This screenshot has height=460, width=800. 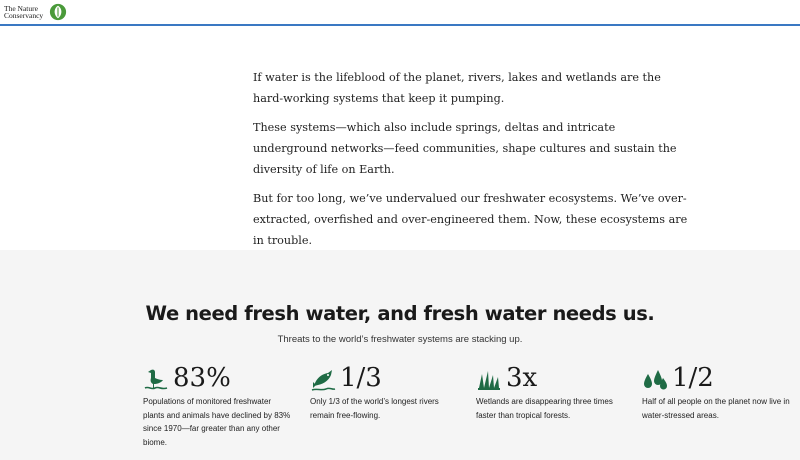 I want to click on fish-jumping-icon, so click(x=323, y=380).